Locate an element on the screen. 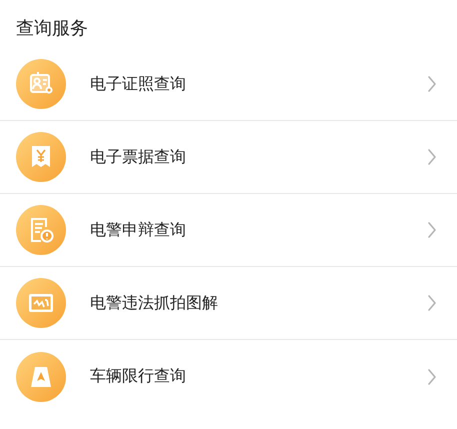 The height and width of the screenshot is (429, 457). item-label: 车辆限行查询 is located at coordinates (138, 376).